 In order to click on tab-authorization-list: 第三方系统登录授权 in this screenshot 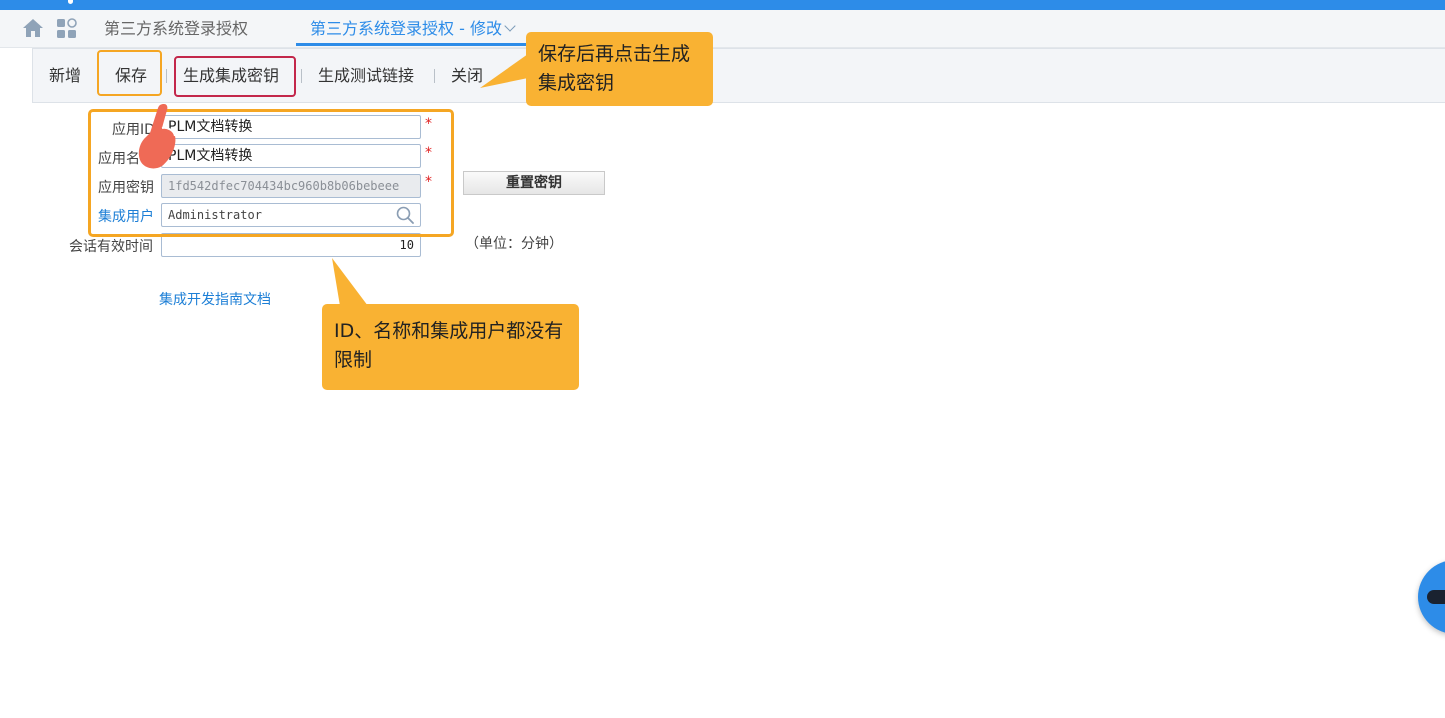, I will do `click(176, 29)`.